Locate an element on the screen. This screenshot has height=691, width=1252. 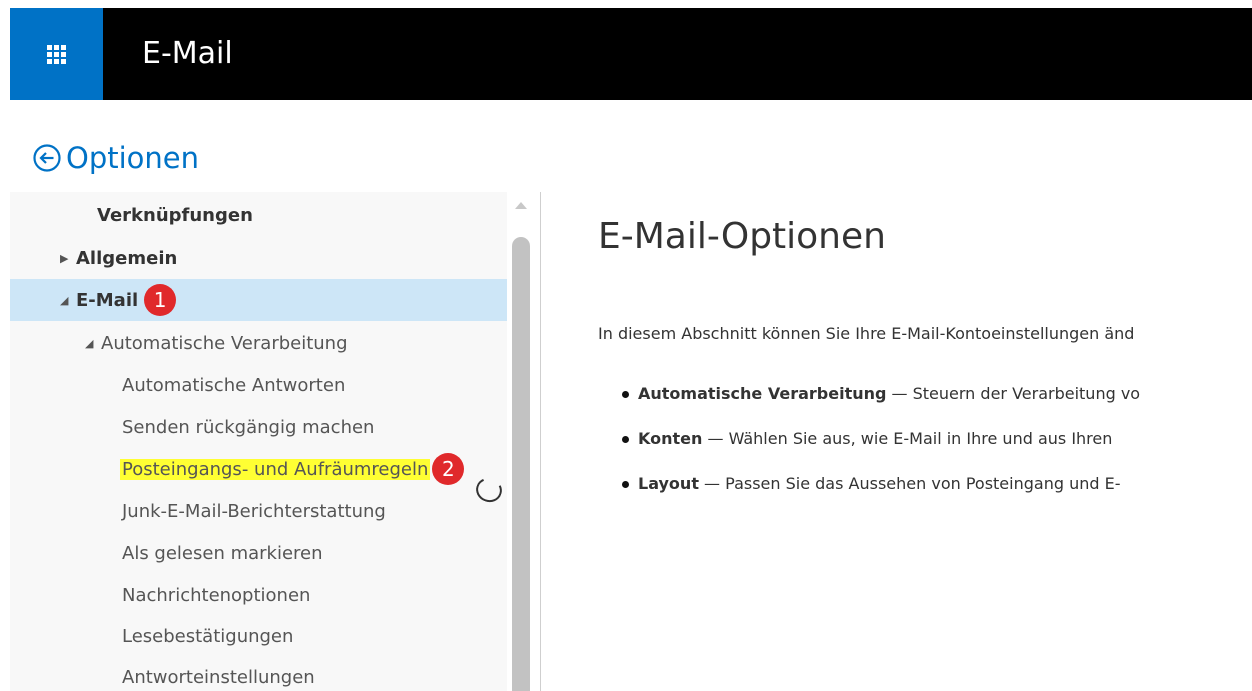
app-launcher-icon is located at coordinates (56, 54).